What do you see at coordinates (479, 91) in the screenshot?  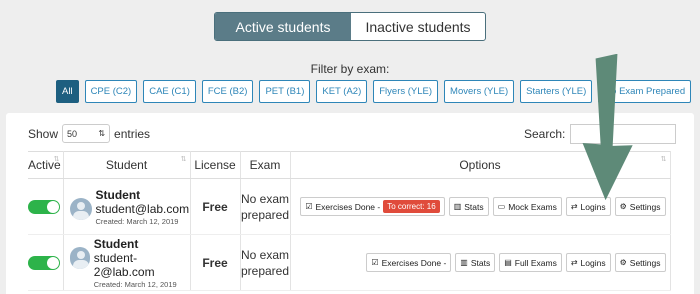 I see `chip-movers: Movers (YLE)` at bounding box center [479, 91].